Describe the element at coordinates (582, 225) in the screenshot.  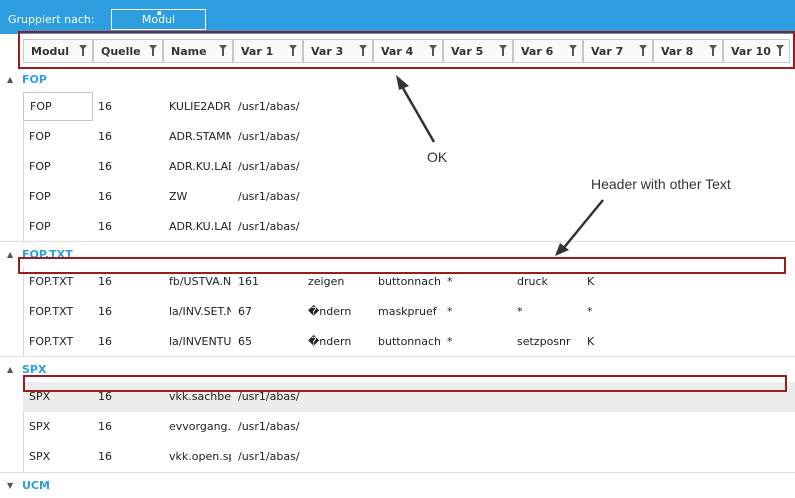
I see `header-arrow-line` at that location.